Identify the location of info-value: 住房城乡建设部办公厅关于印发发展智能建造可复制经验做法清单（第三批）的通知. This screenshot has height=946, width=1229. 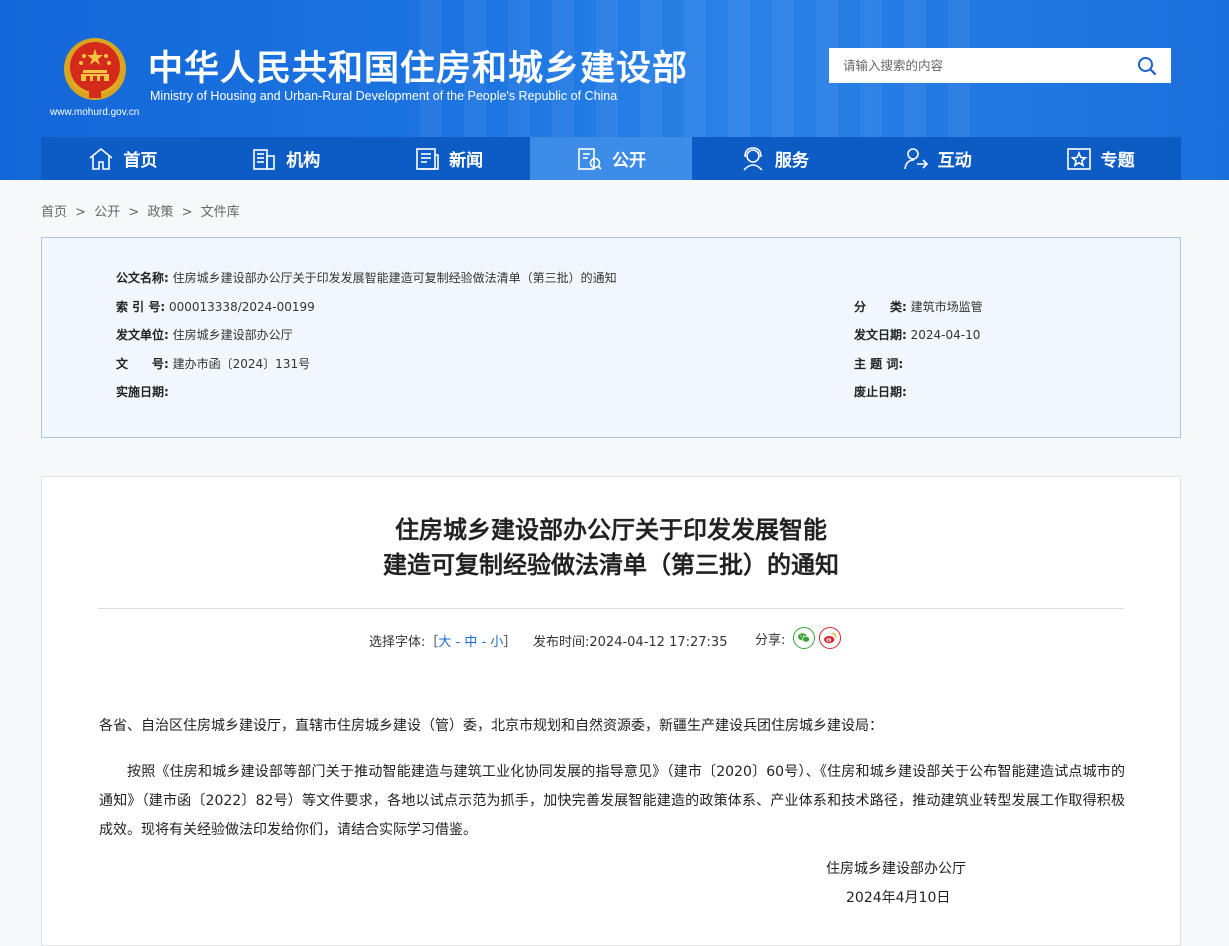
(394, 278).